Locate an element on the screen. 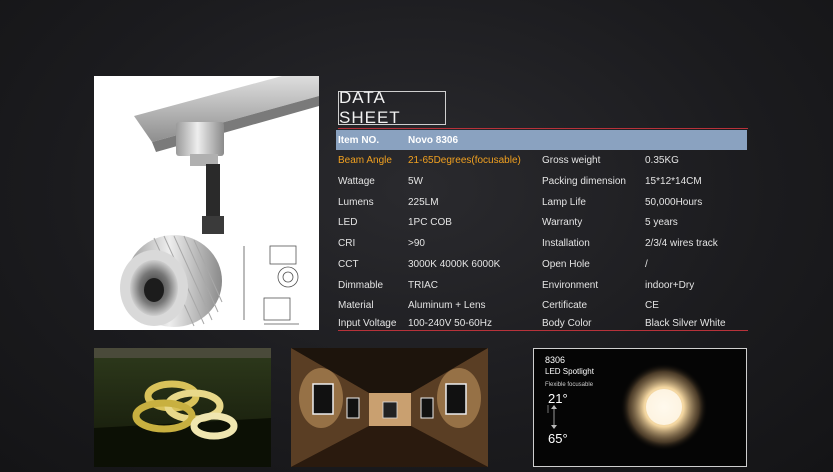 The height and width of the screenshot is (472, 833). gallery-illustration is located at coordinates (389, 407).